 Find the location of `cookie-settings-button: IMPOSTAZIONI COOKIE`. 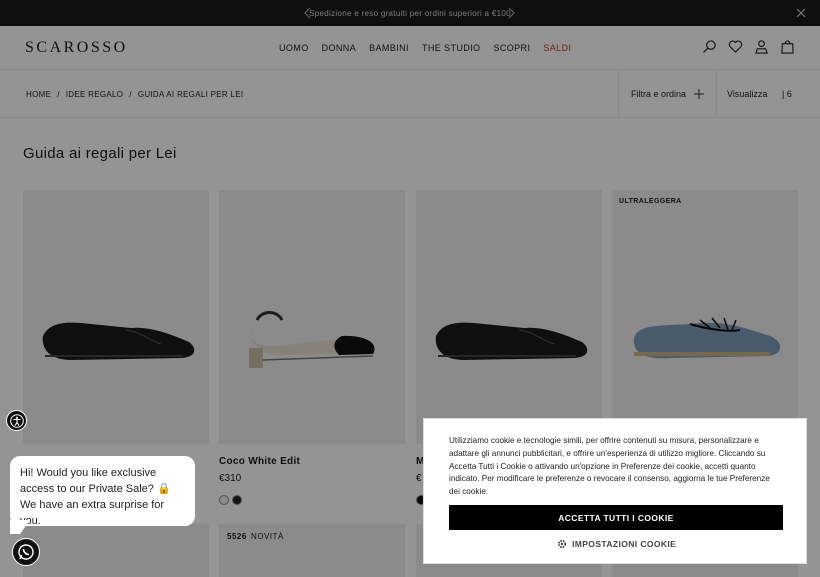

cookie-settings-button: IMPOSTAZIONI COOKIE is located at coordinates (616, 544).